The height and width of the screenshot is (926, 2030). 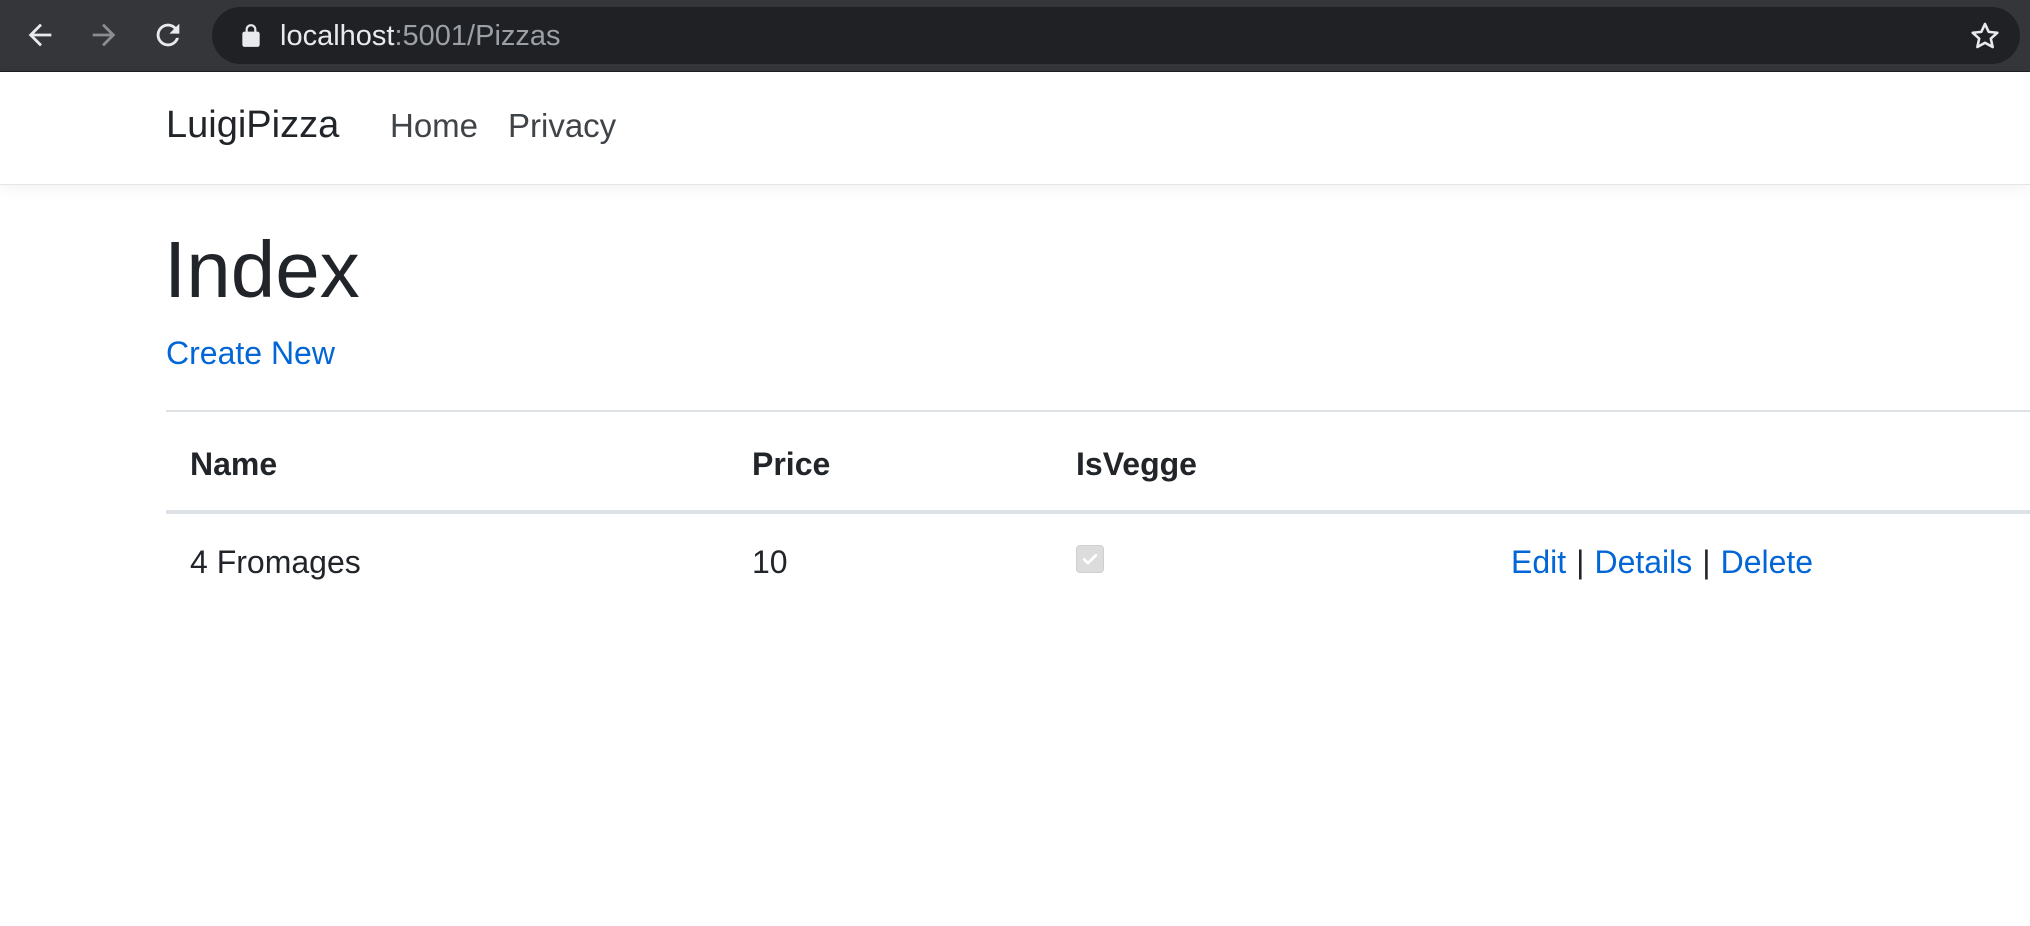 I want to click on forward-arrow-icon, so click(x=104, y=35).